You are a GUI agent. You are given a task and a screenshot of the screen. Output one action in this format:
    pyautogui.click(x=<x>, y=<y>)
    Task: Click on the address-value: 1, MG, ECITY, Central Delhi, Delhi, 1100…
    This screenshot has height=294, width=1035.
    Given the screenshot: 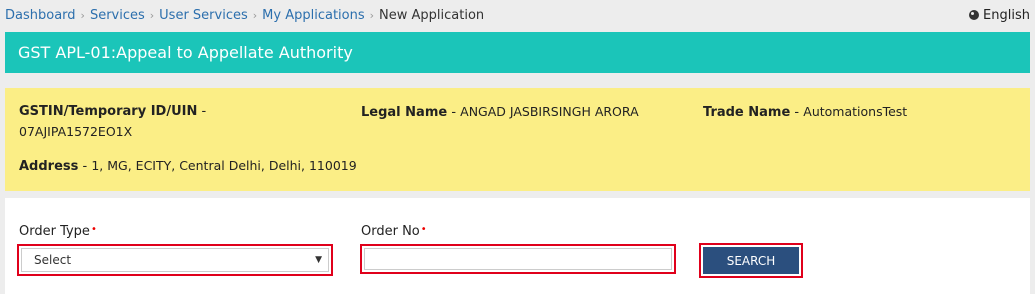 What is the action you would take?
    pyautogui.click(x=224, y=165)
    